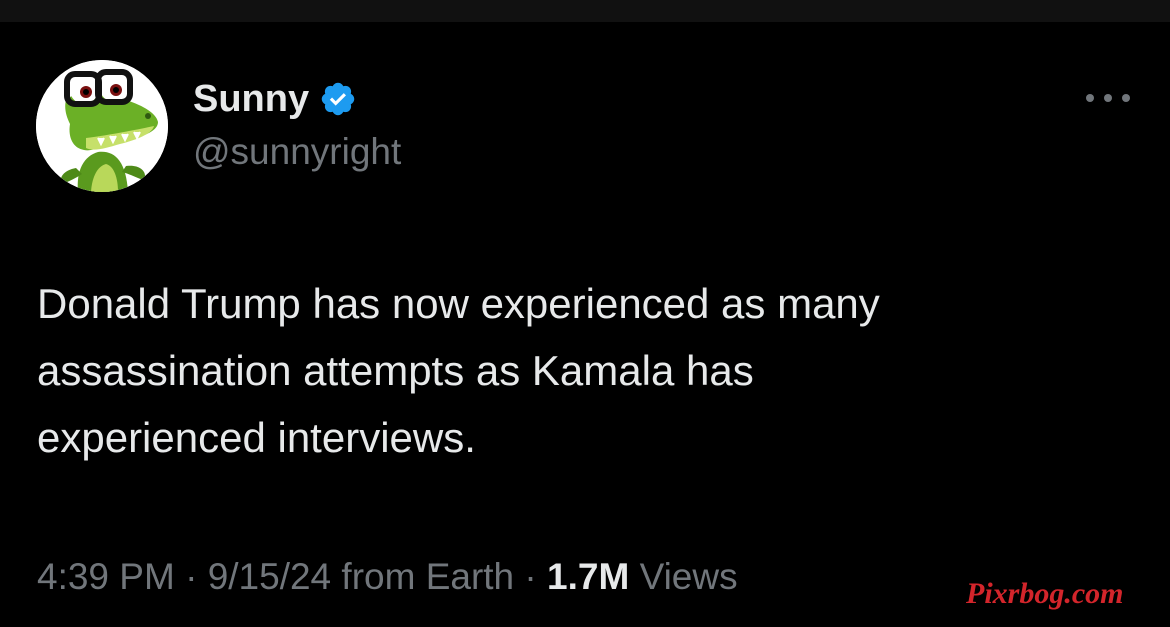  I want to click on avatar, so click(102, 126).